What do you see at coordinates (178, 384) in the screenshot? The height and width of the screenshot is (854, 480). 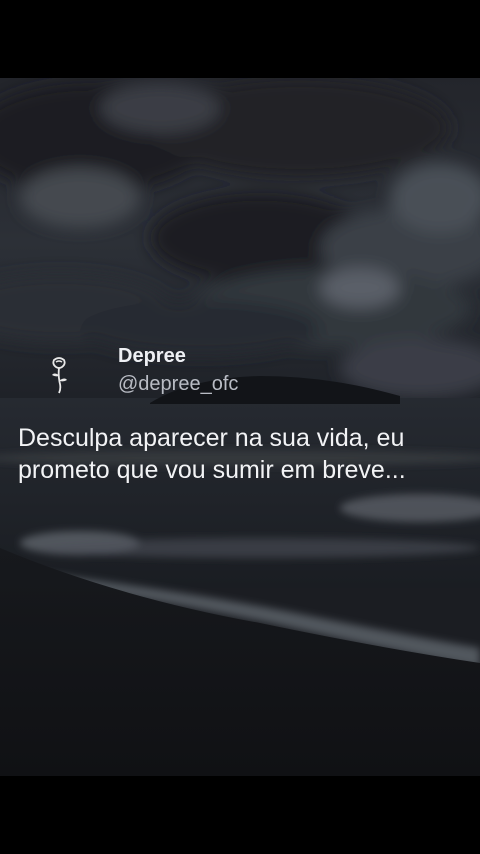 I see `author-handle: @depree_ofc` at bounding box center [178, 384].